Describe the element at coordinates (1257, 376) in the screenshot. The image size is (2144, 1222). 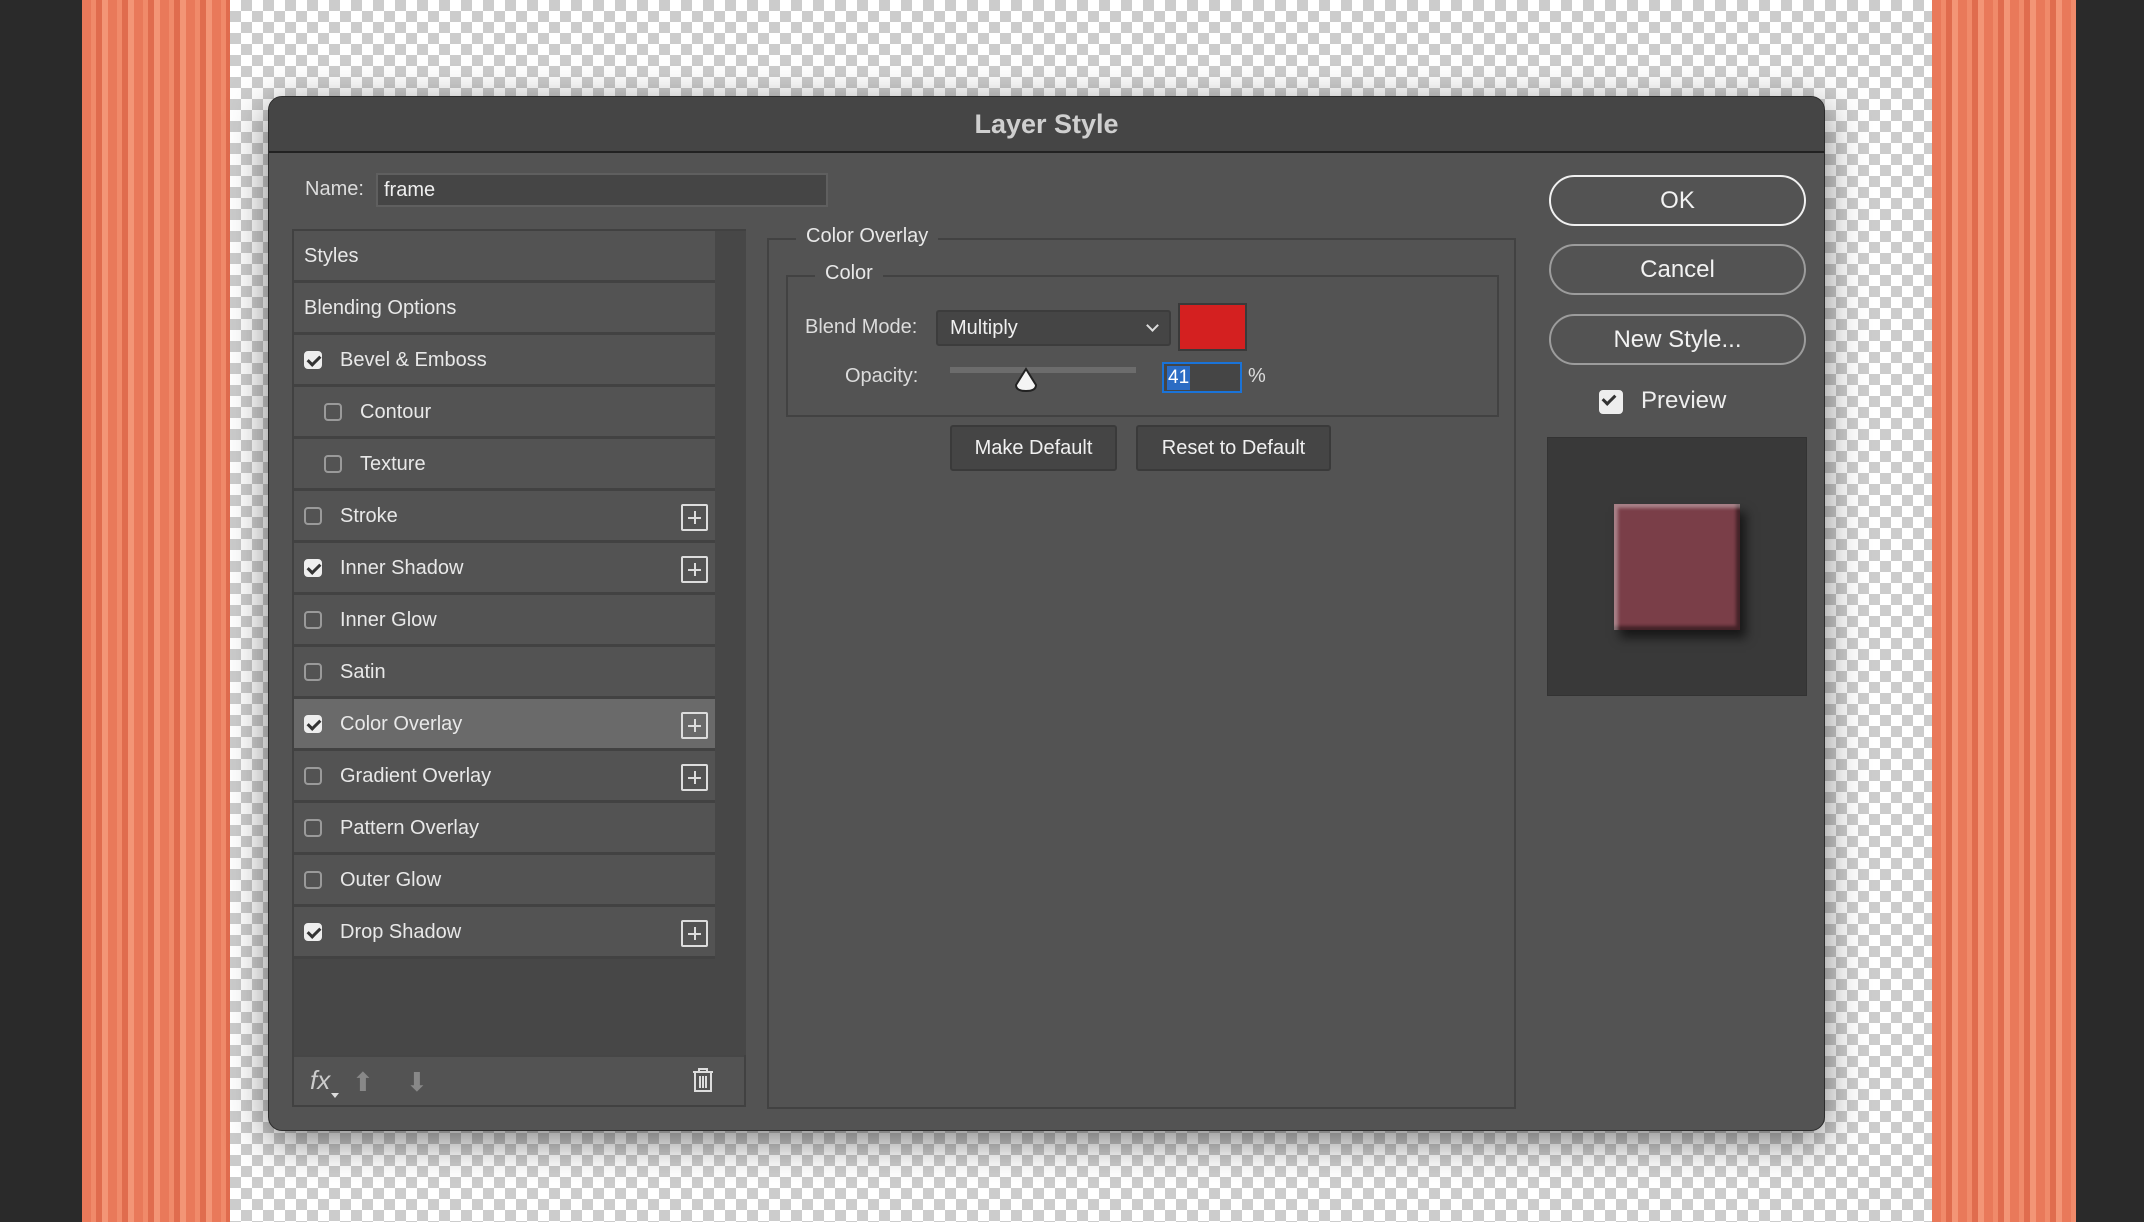
I see `opacity-unit: %` at that location.